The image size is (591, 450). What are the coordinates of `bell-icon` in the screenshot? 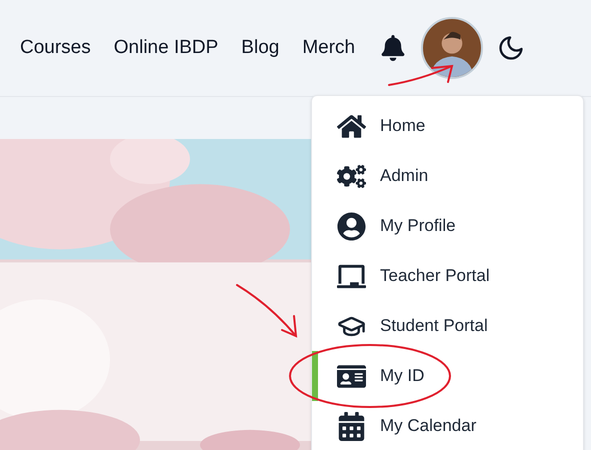 It's located at (393, 48).